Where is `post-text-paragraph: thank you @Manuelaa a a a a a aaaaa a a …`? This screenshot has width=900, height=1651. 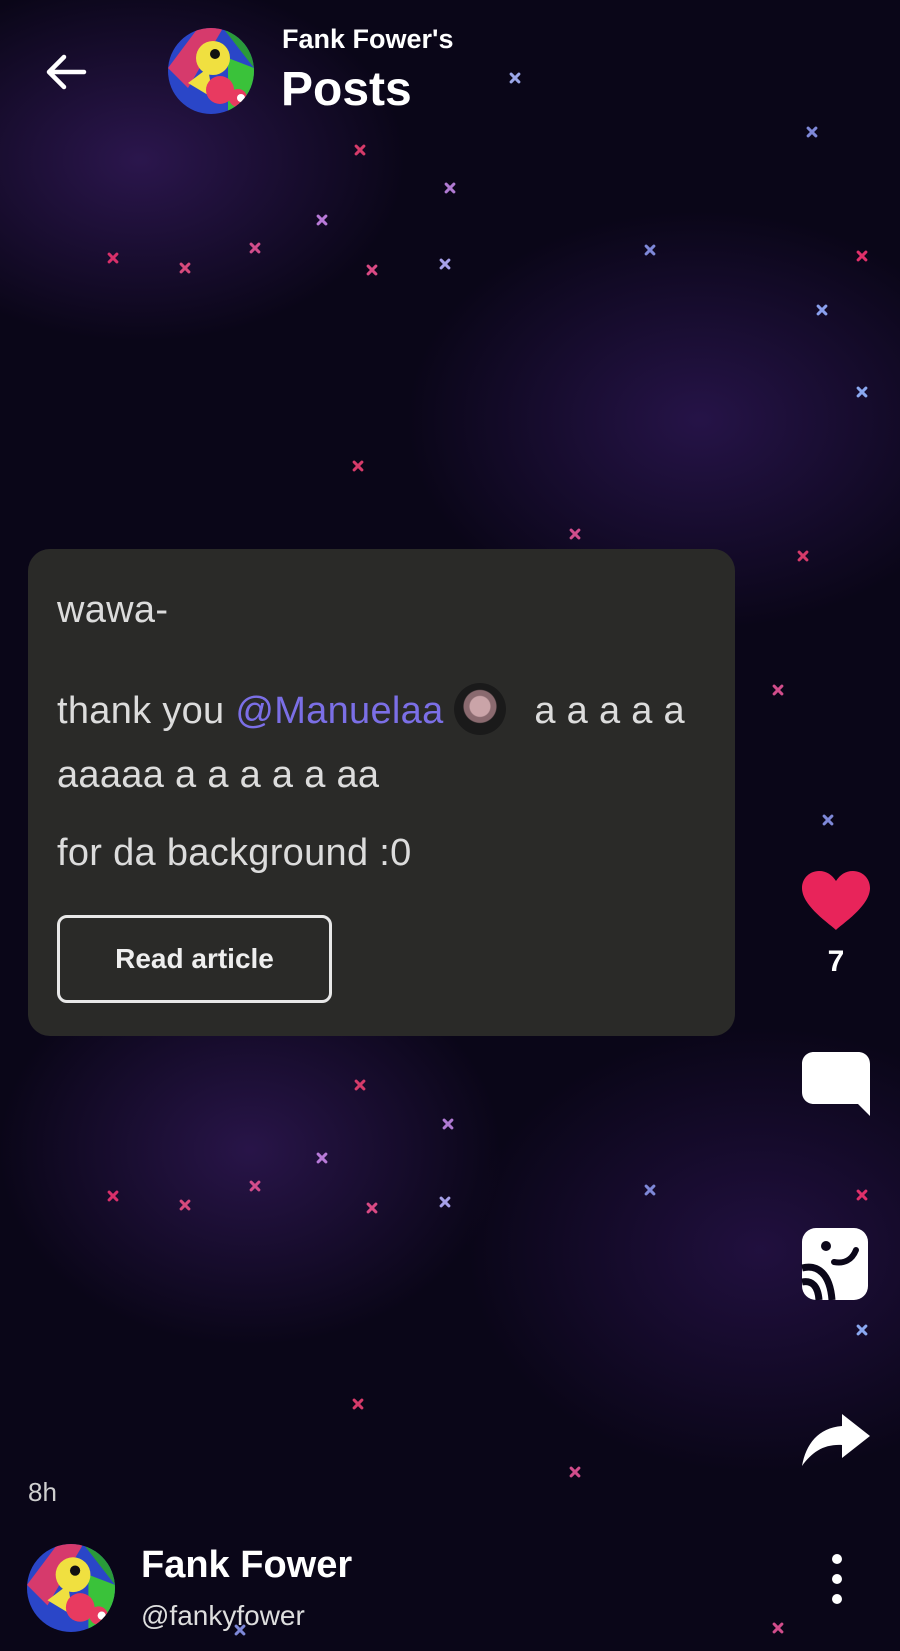
post-text-paragraph: thank you @Manuelaa a a a a a aaaaa a a … is located at coordinates (387, 743).